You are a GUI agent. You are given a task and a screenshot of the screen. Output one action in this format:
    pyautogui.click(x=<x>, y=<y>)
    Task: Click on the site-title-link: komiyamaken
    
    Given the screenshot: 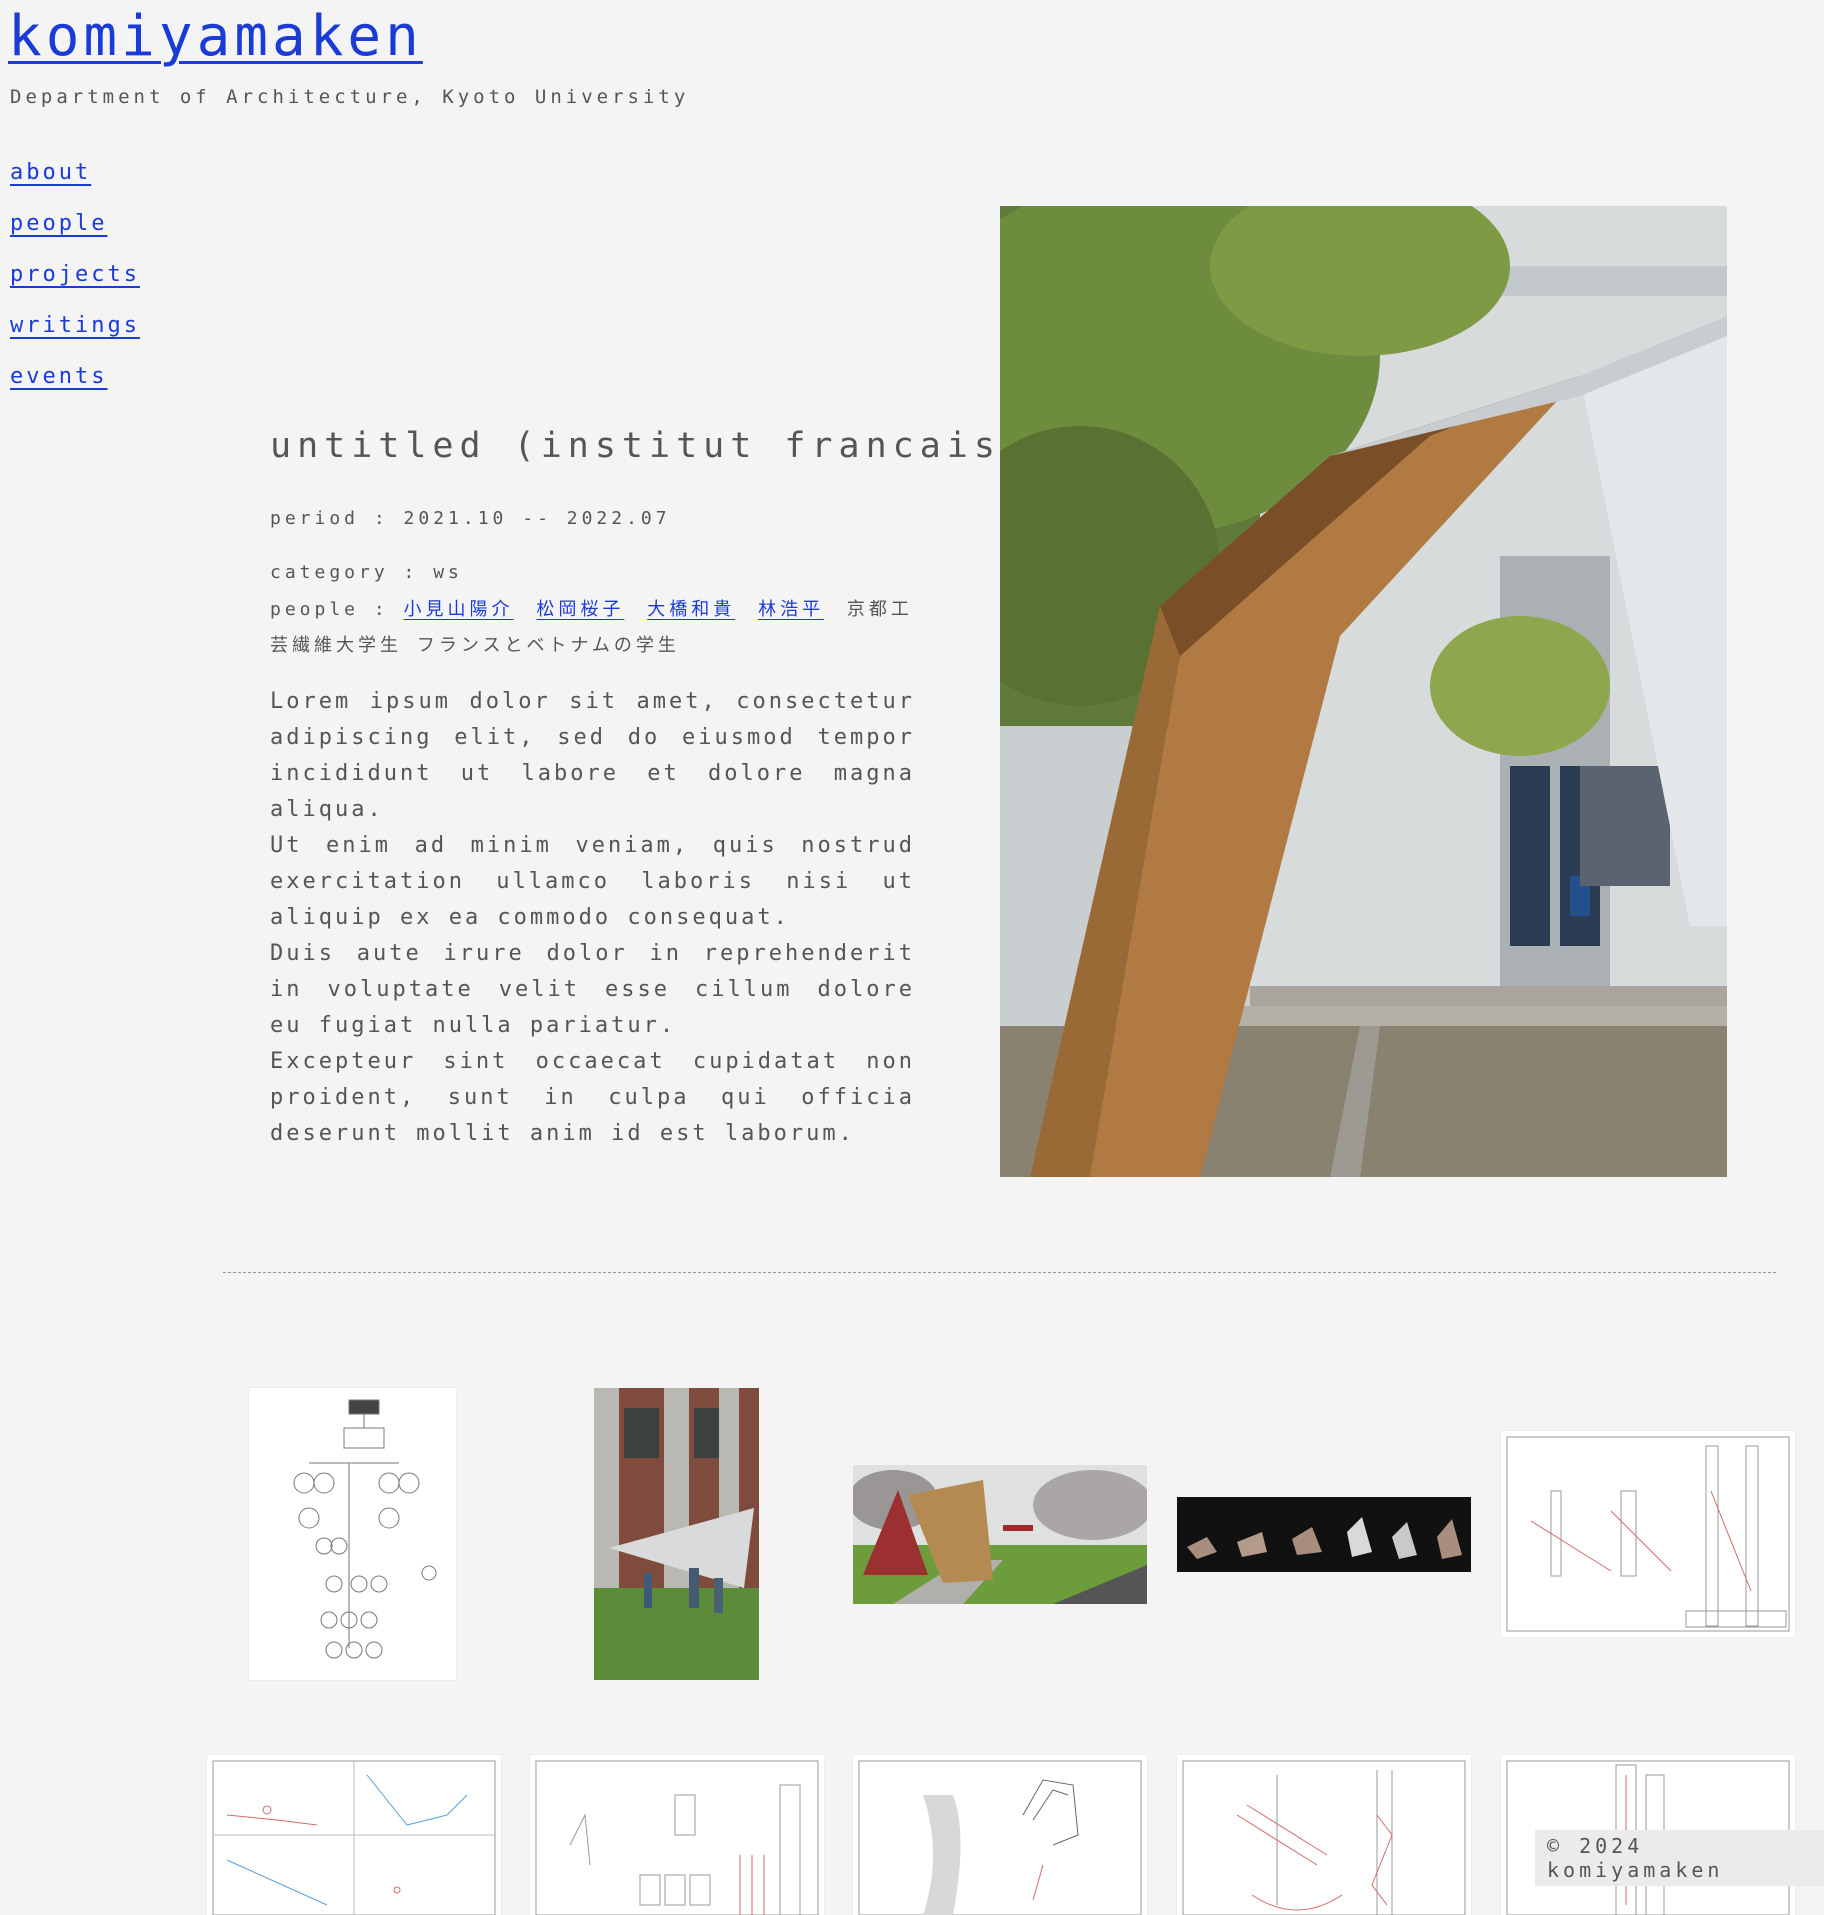 What is the action you would take?
    pyautogui.click(x=215, y=36)
    